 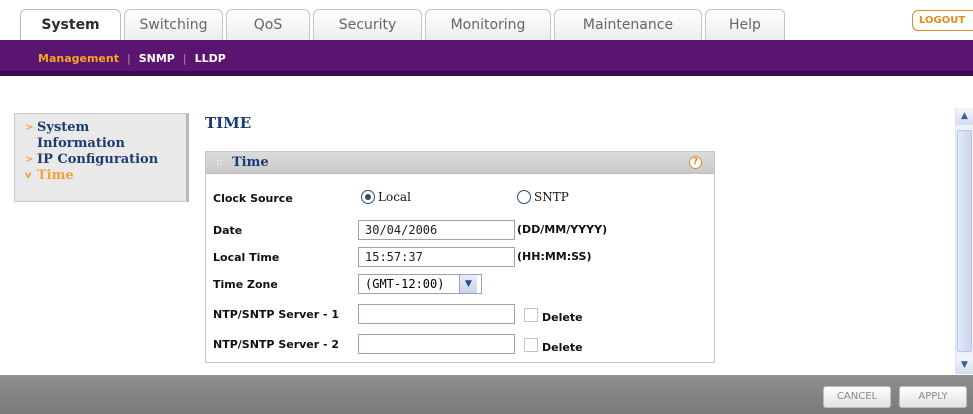 What do you see at coordinates (276, 314) in the screenshot?
I see `ntp-server-1-label: NTP/SNTP Server - 1` at bounding box center [276, 314].